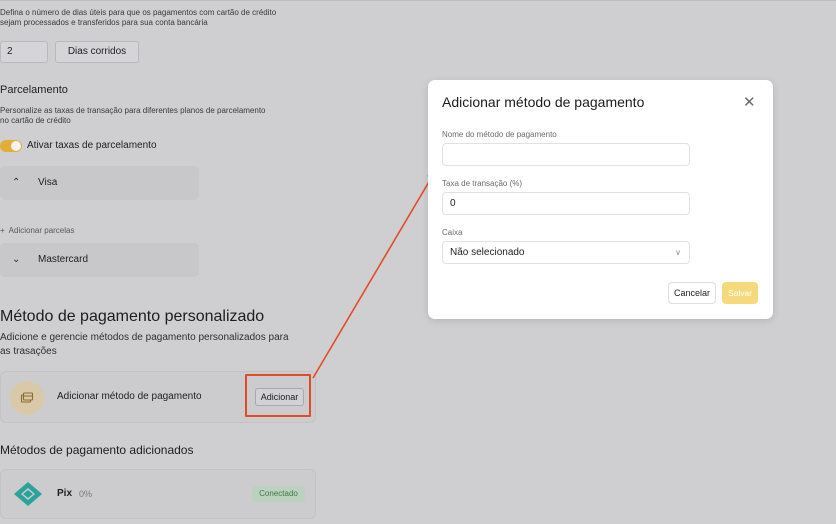  What do you see at coordinates (692, 293) in the screenshot?
I see `cancel-button: Cancelar` at bounding box center [692, 293].